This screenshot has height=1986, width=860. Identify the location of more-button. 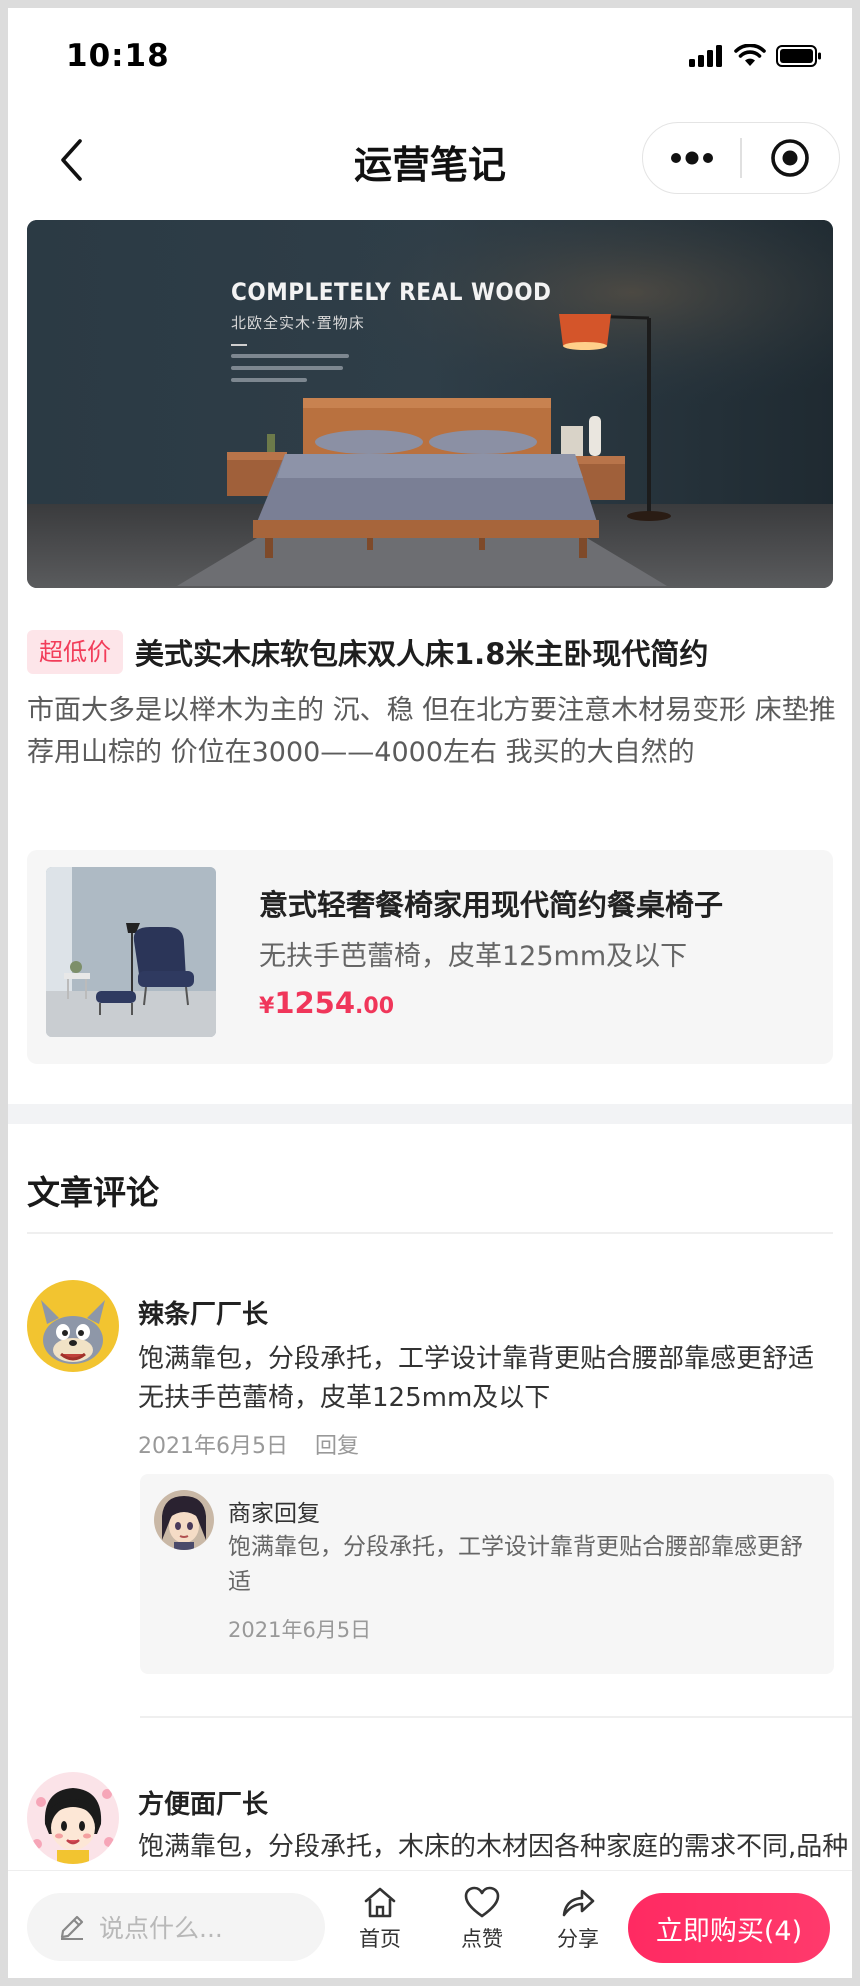
(691, 158).